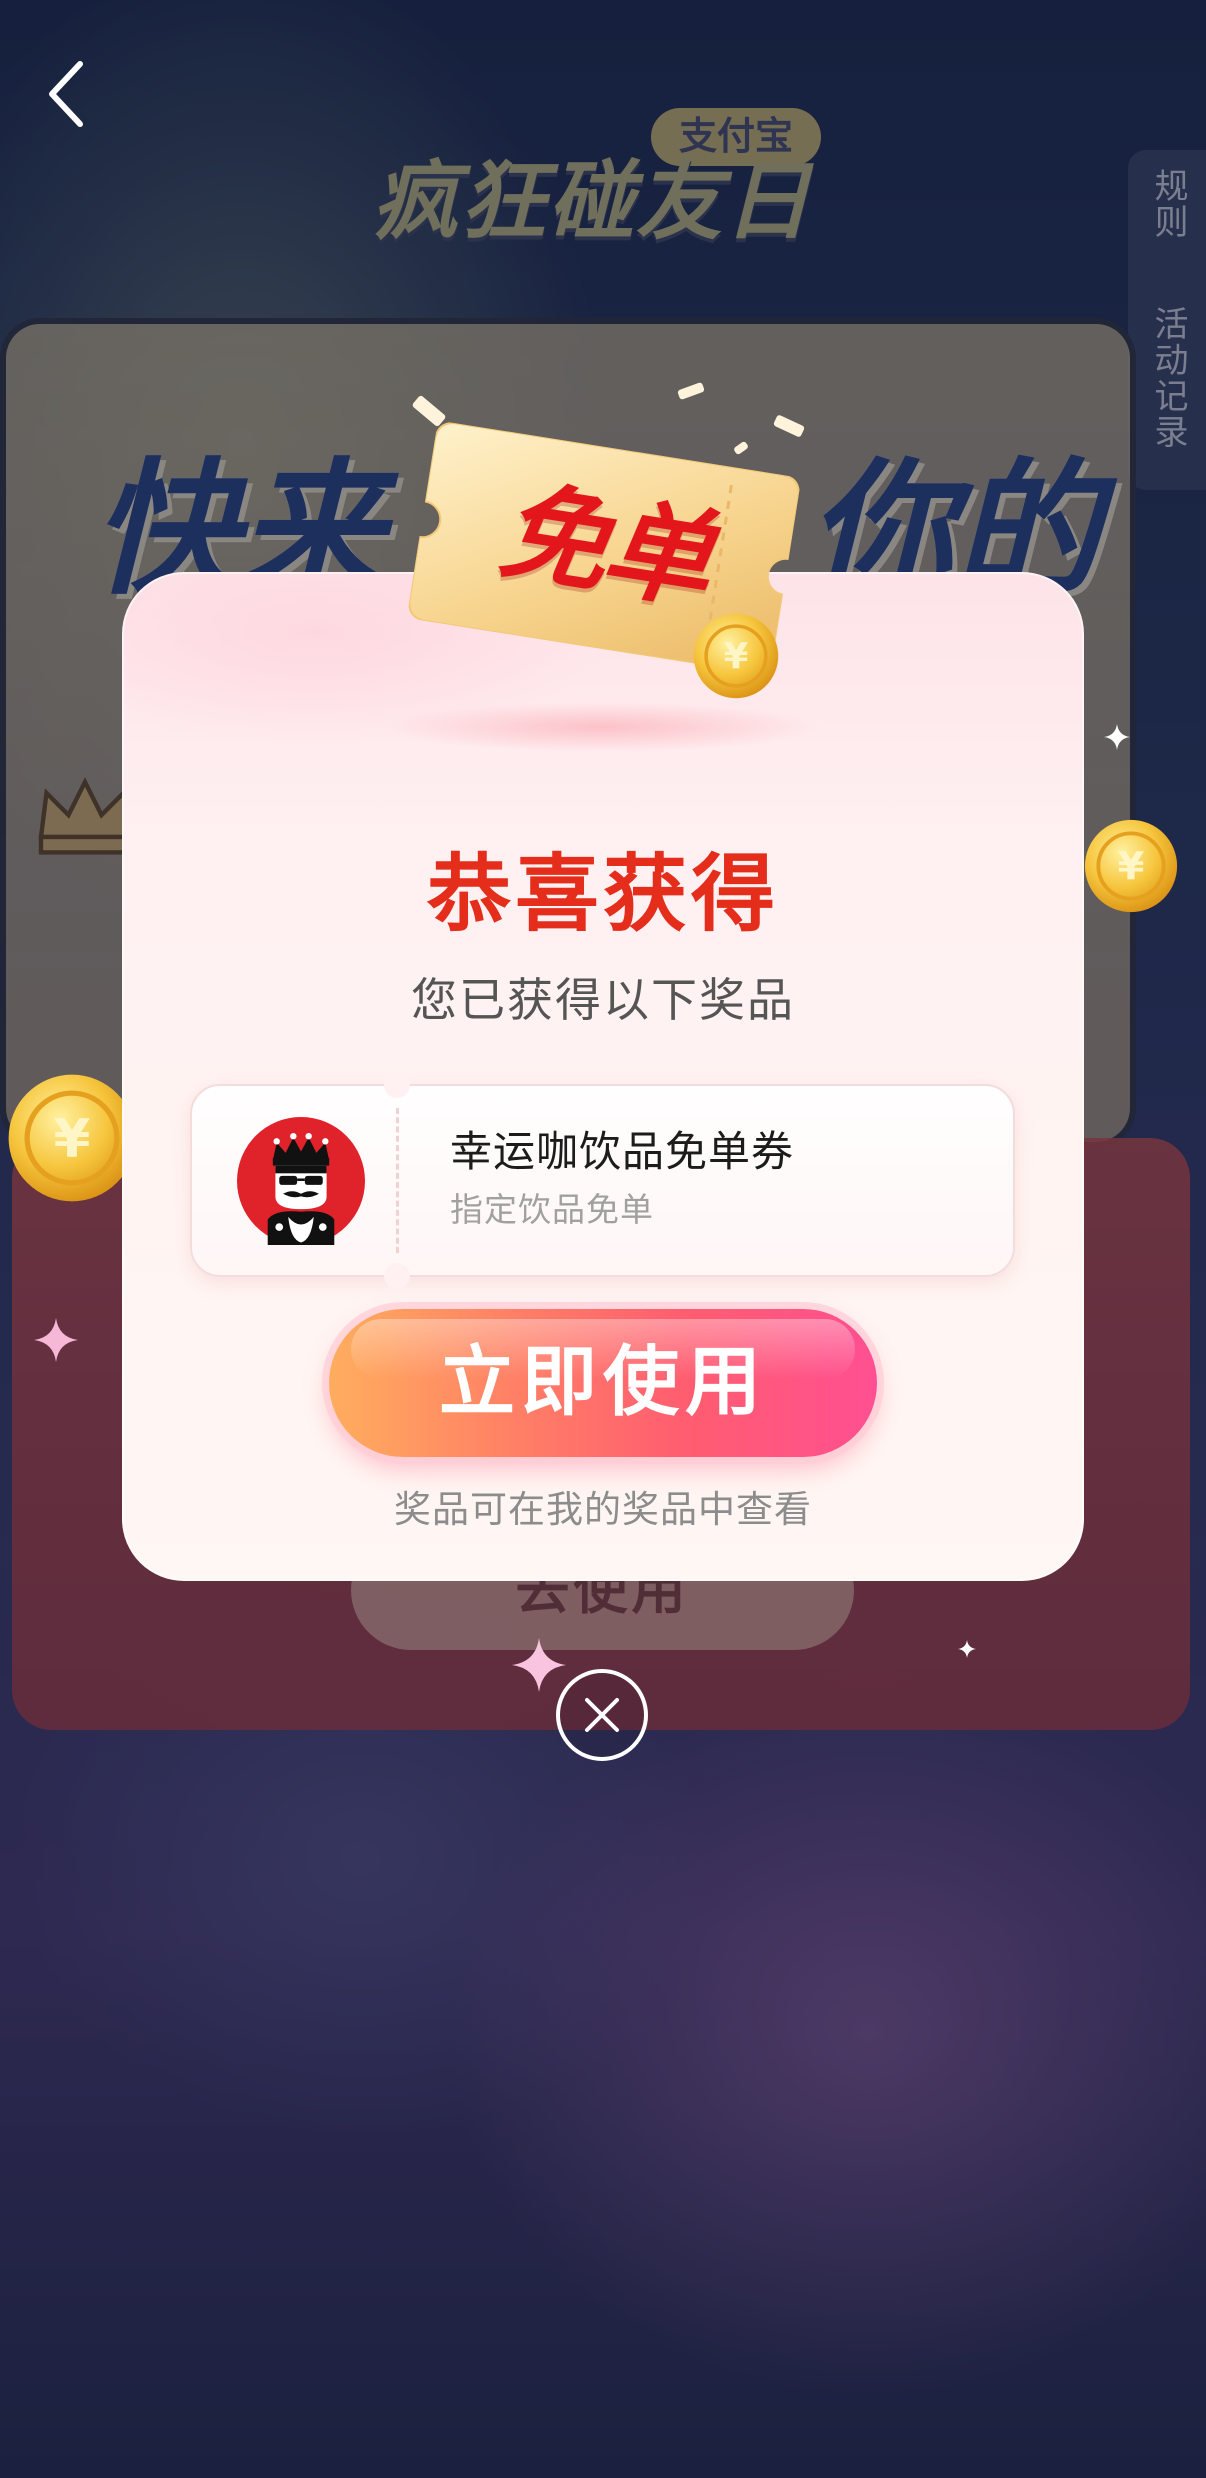 The image size is (1206, 2478). Describe the element at coordinates (603, 1509) in the screenshot. I see `prize-location-note: 奖品可在我的奖品中查看` at that location.